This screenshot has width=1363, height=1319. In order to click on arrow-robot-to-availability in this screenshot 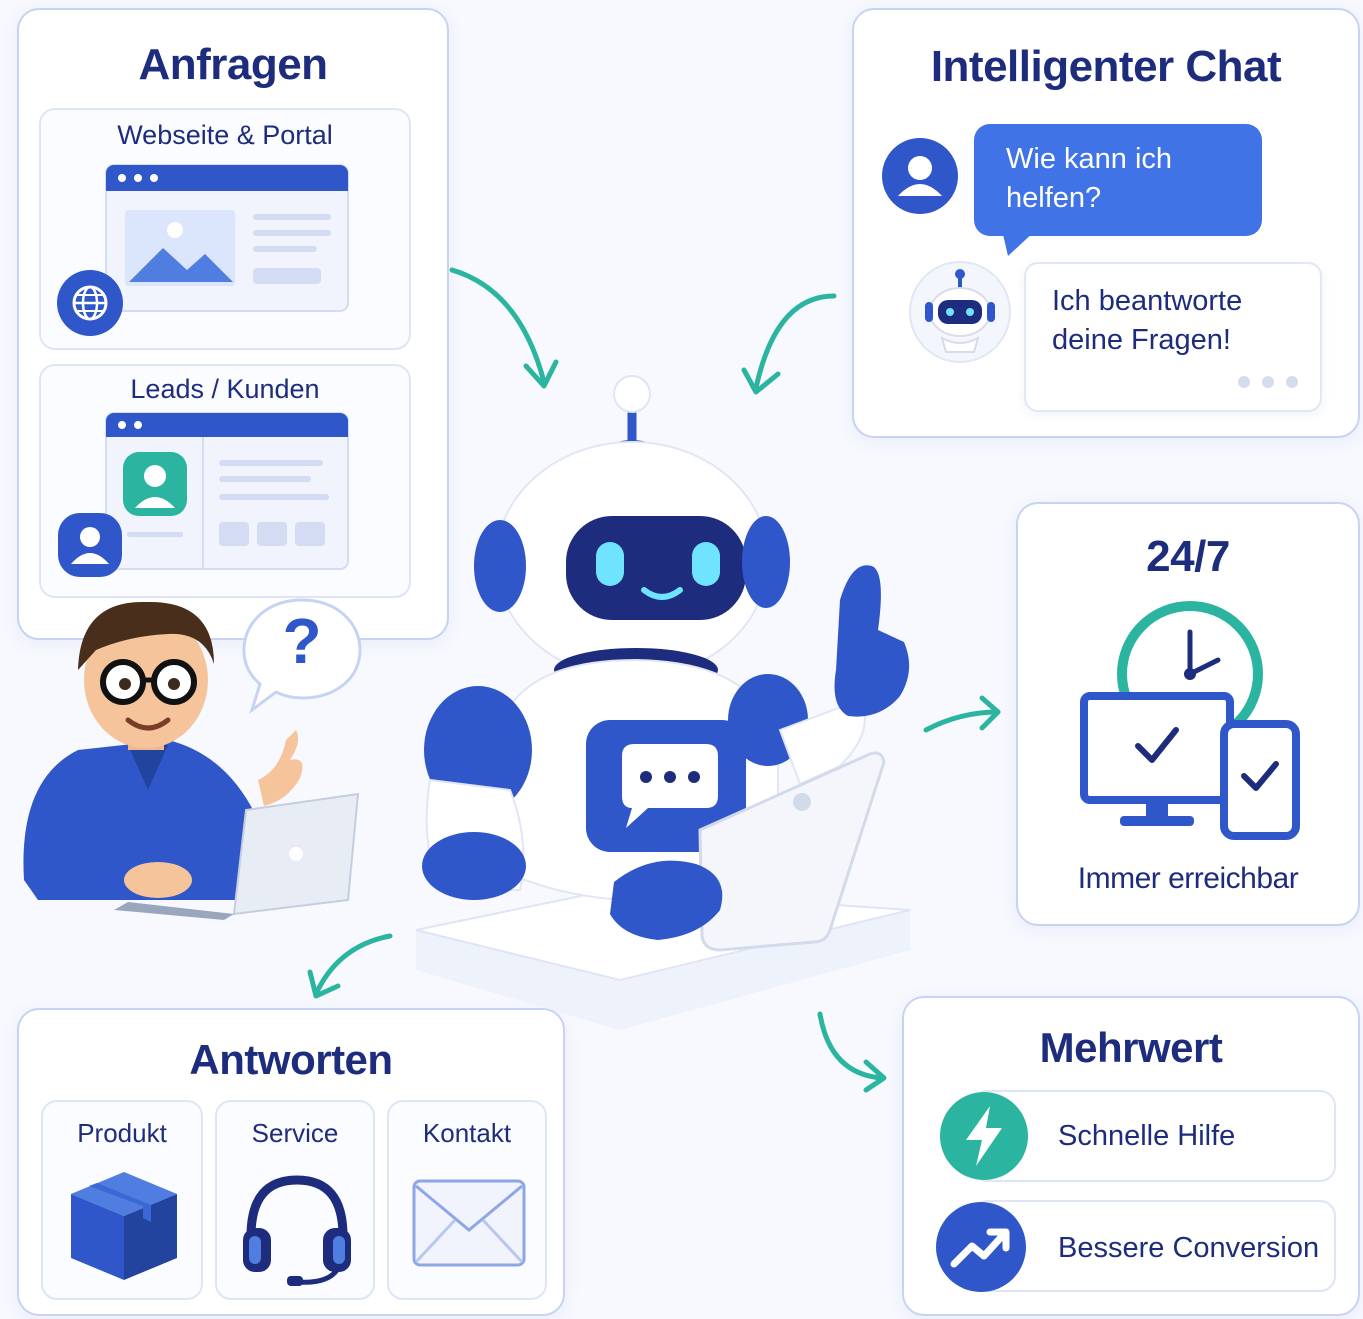, I will do `click(962, 714)`.